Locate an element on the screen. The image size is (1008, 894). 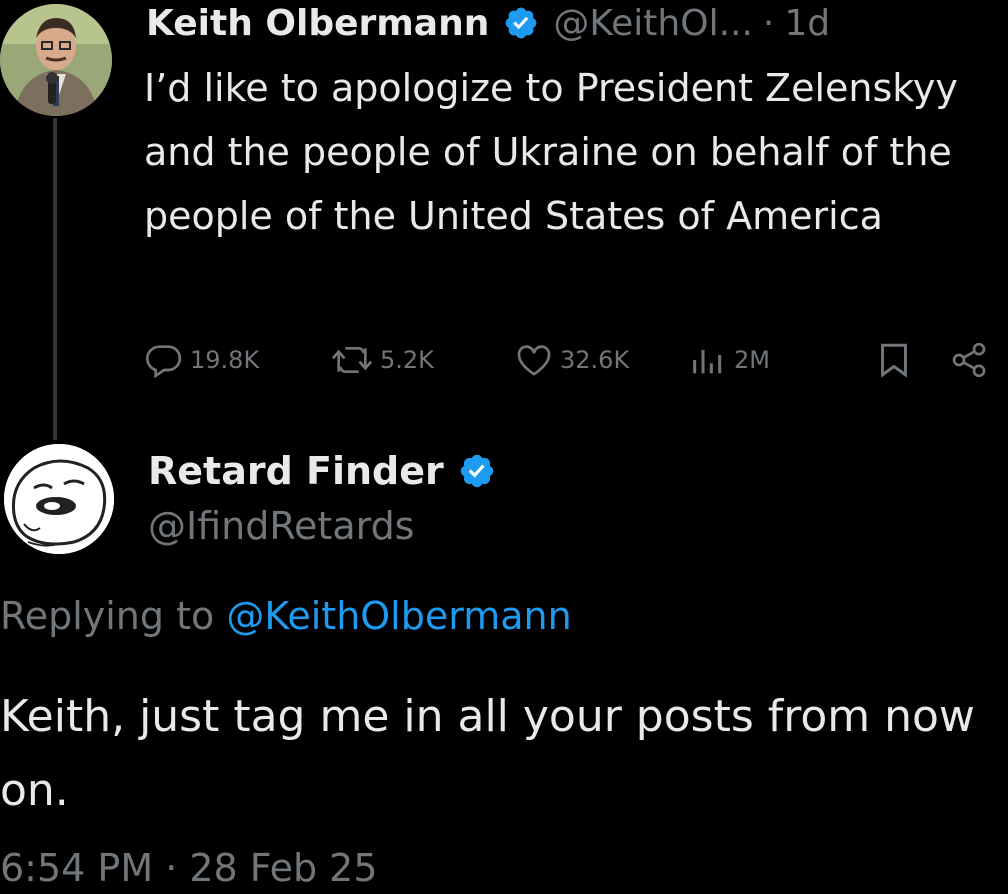
views-button: 2M is located at coordinates (729, 360).